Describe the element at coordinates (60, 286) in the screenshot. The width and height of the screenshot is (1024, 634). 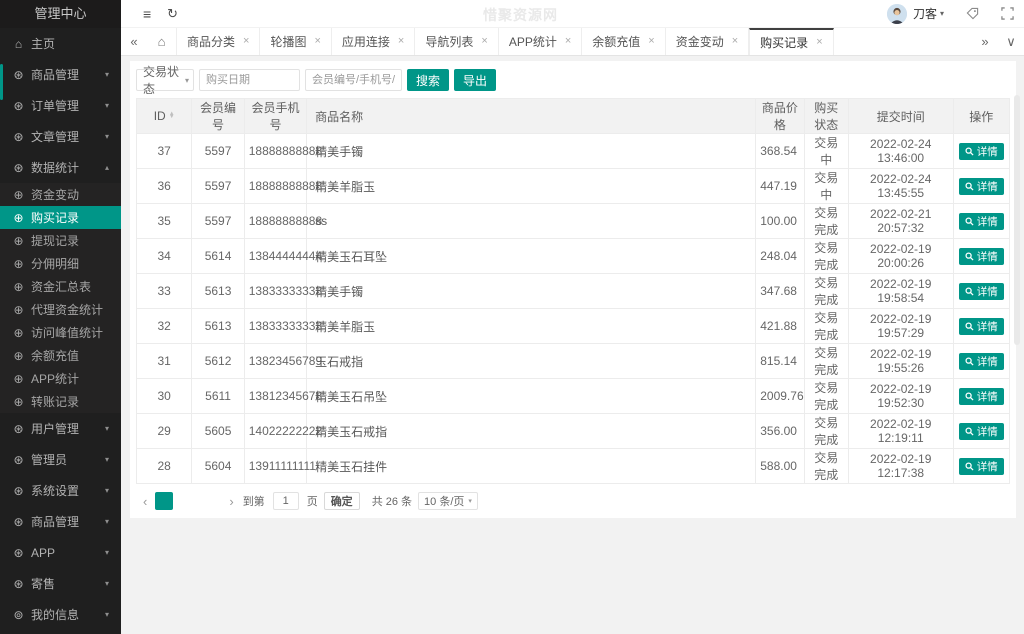
I see `sidebar-item: ⊕ 资金汇总表` at that location.